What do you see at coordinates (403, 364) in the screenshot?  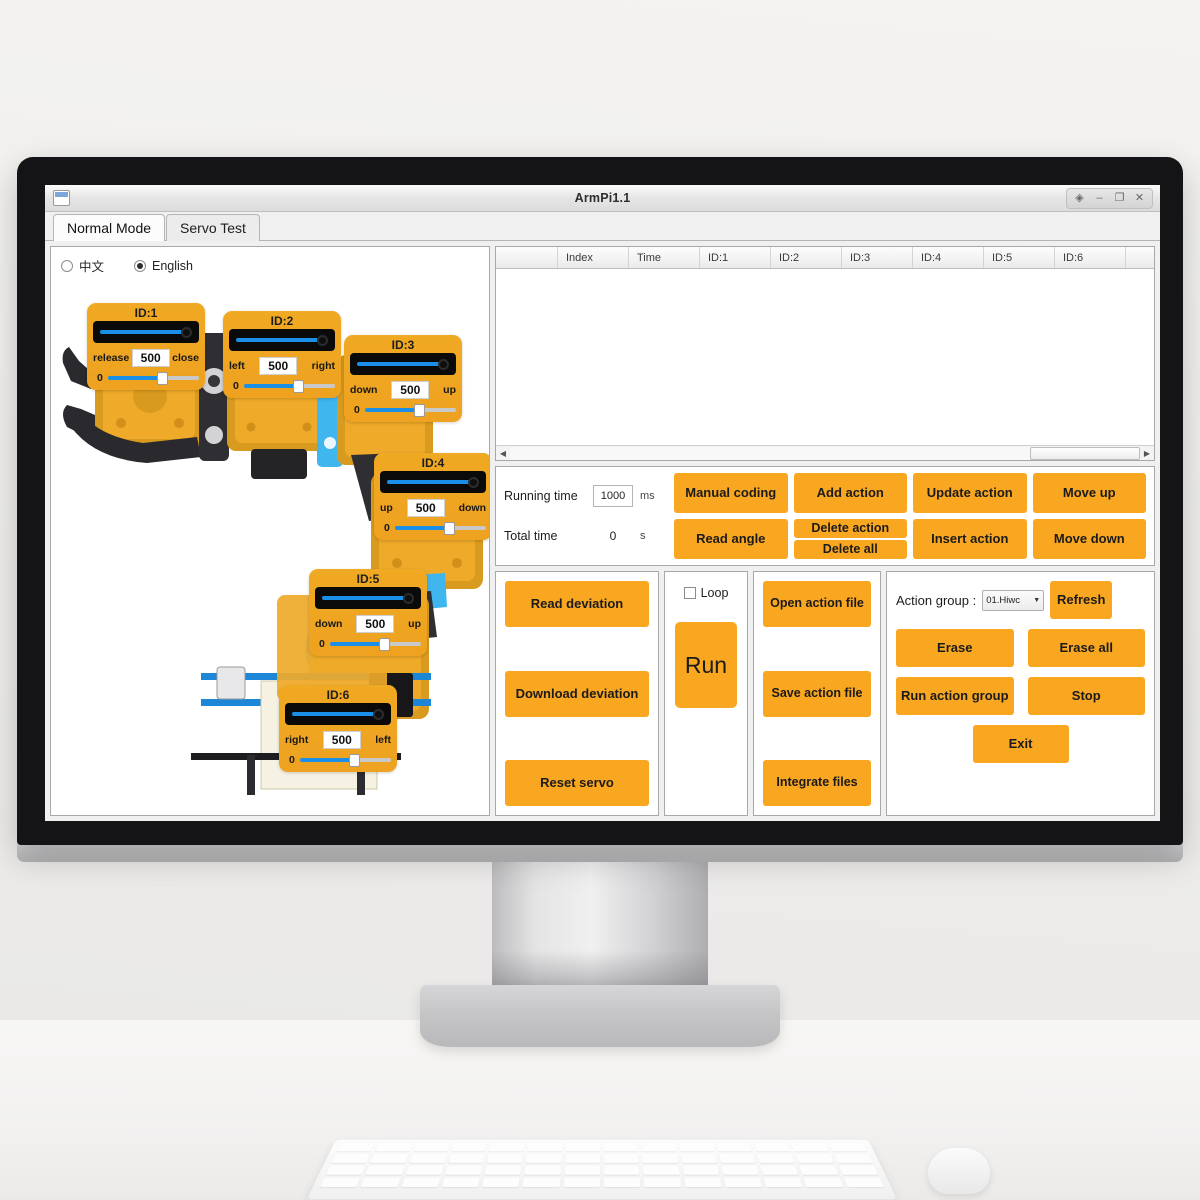 I see `servo-3-position-slider` at bounding box center [403, 364].